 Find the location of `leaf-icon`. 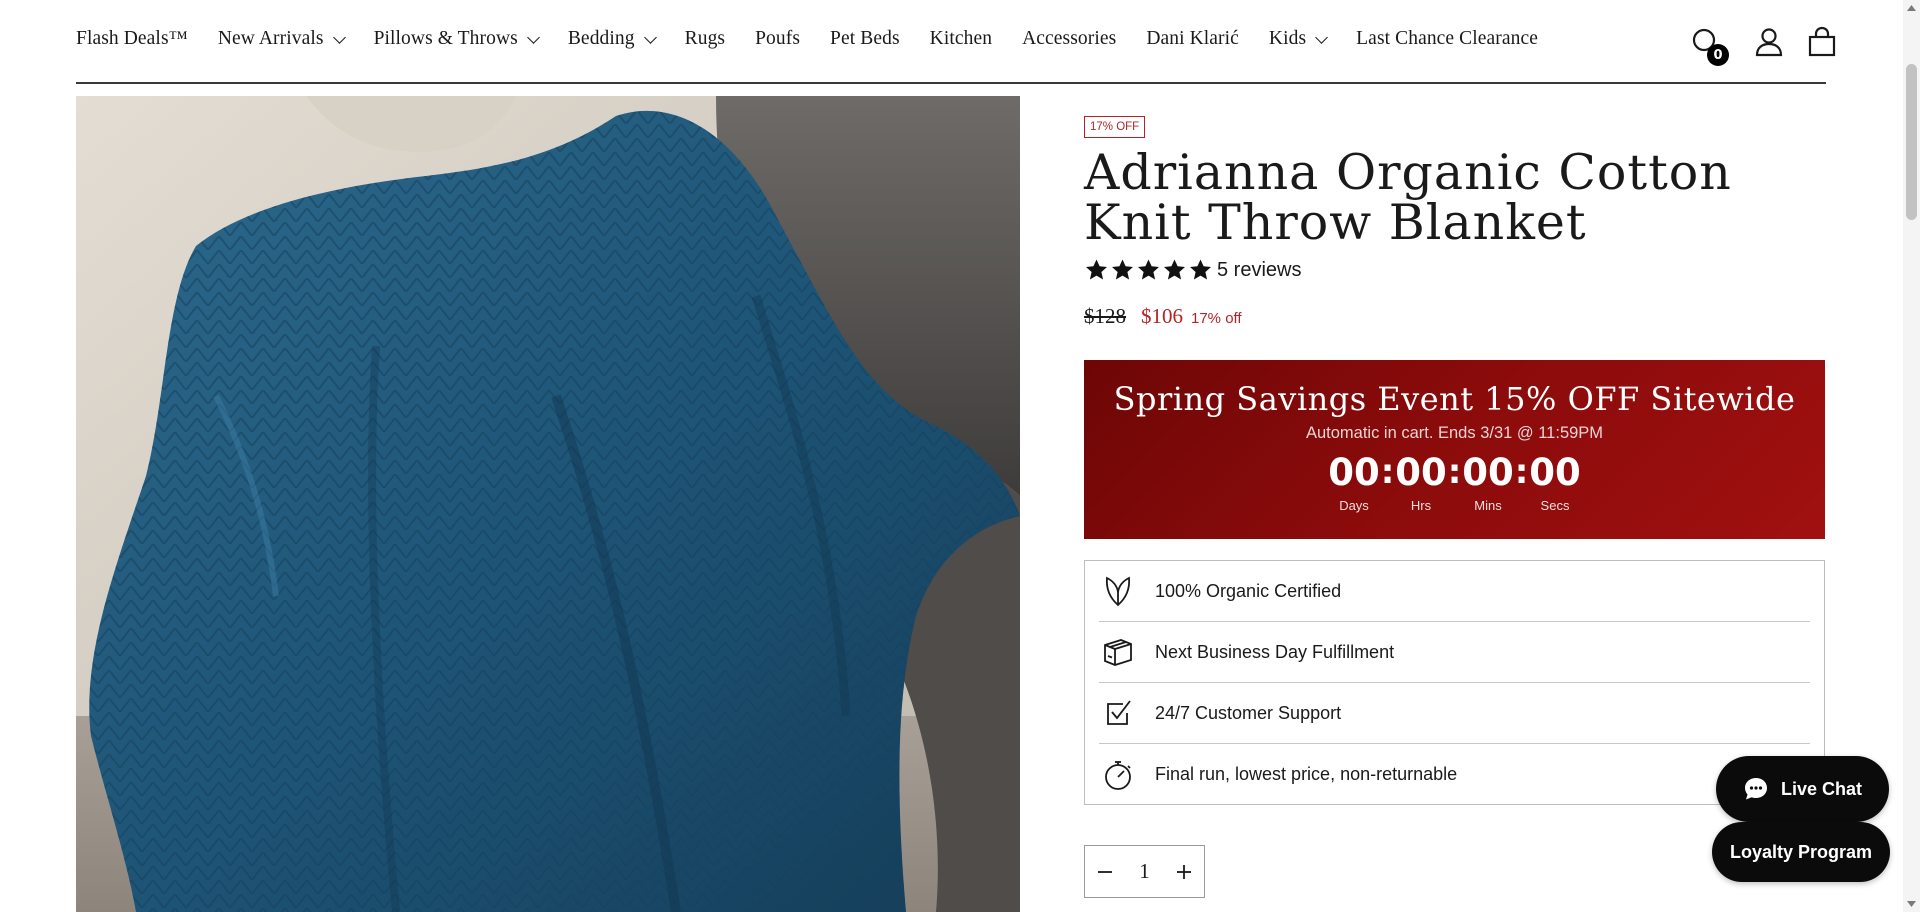

leaf-icon is located at coordinates (1118, 591).